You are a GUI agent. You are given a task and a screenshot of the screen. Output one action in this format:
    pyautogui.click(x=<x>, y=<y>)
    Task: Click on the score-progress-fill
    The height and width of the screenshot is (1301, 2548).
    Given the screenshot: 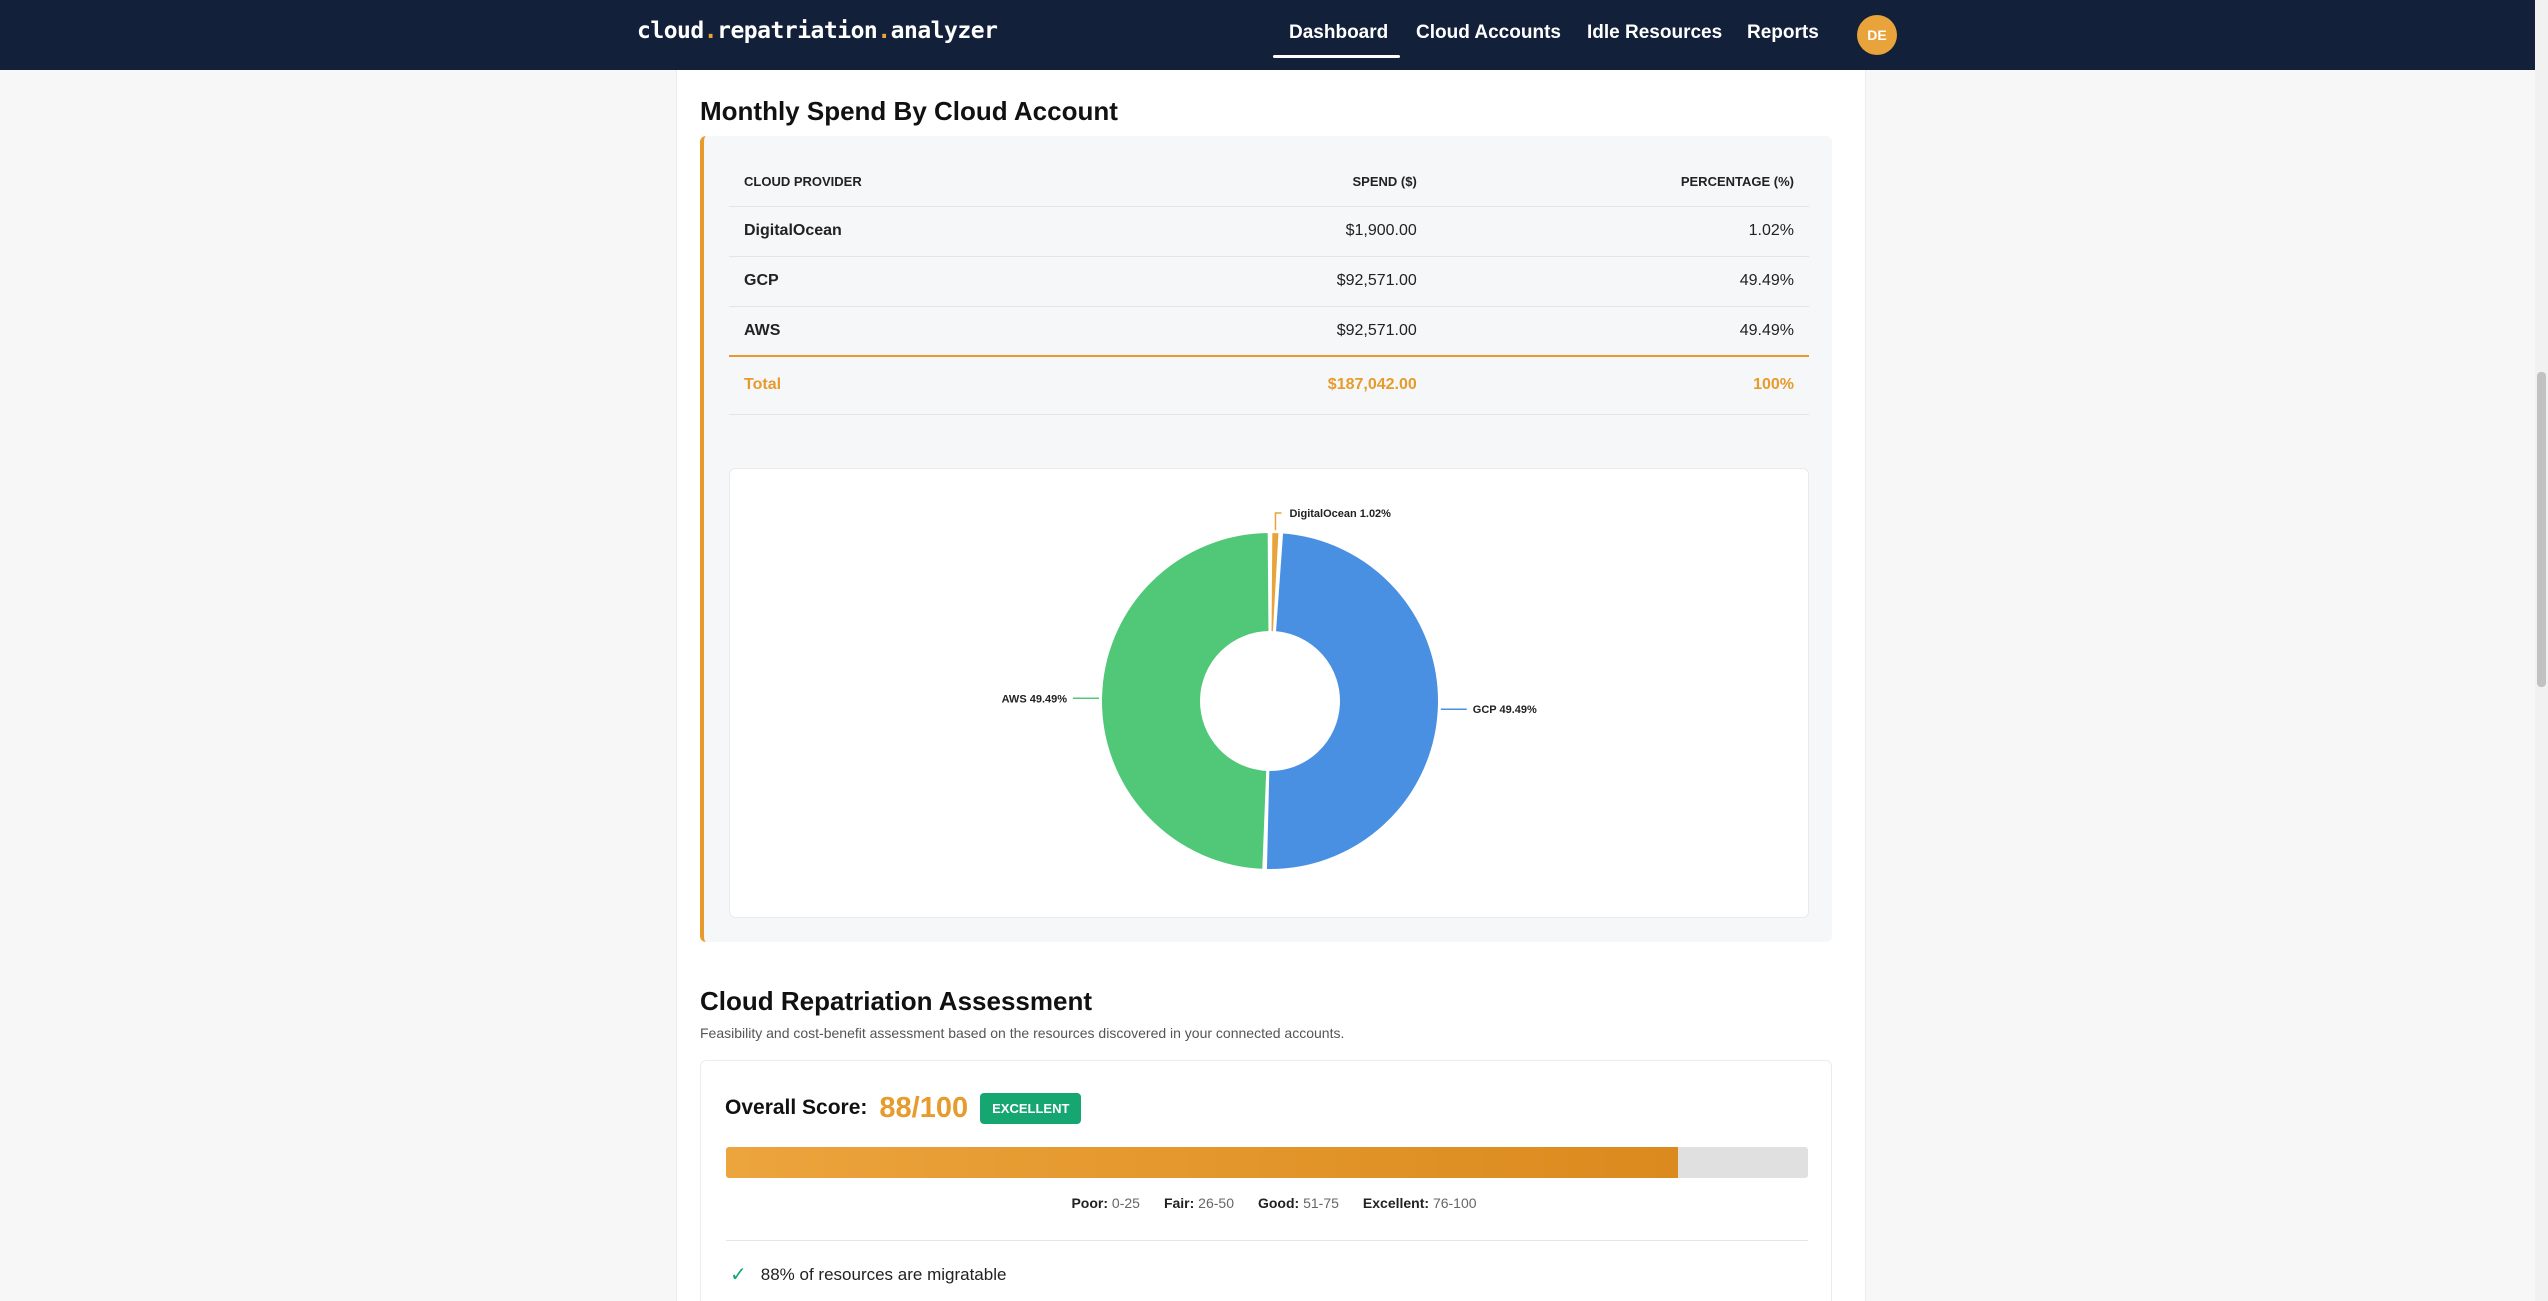 What is the action you would take?
    pyautogui.click(x=1202, y=1162)
    